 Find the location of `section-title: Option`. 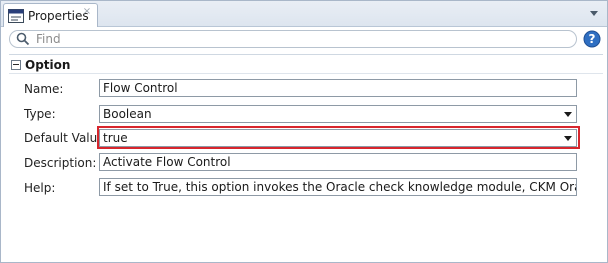

section-title: Option is located at coordinates (48, 65).